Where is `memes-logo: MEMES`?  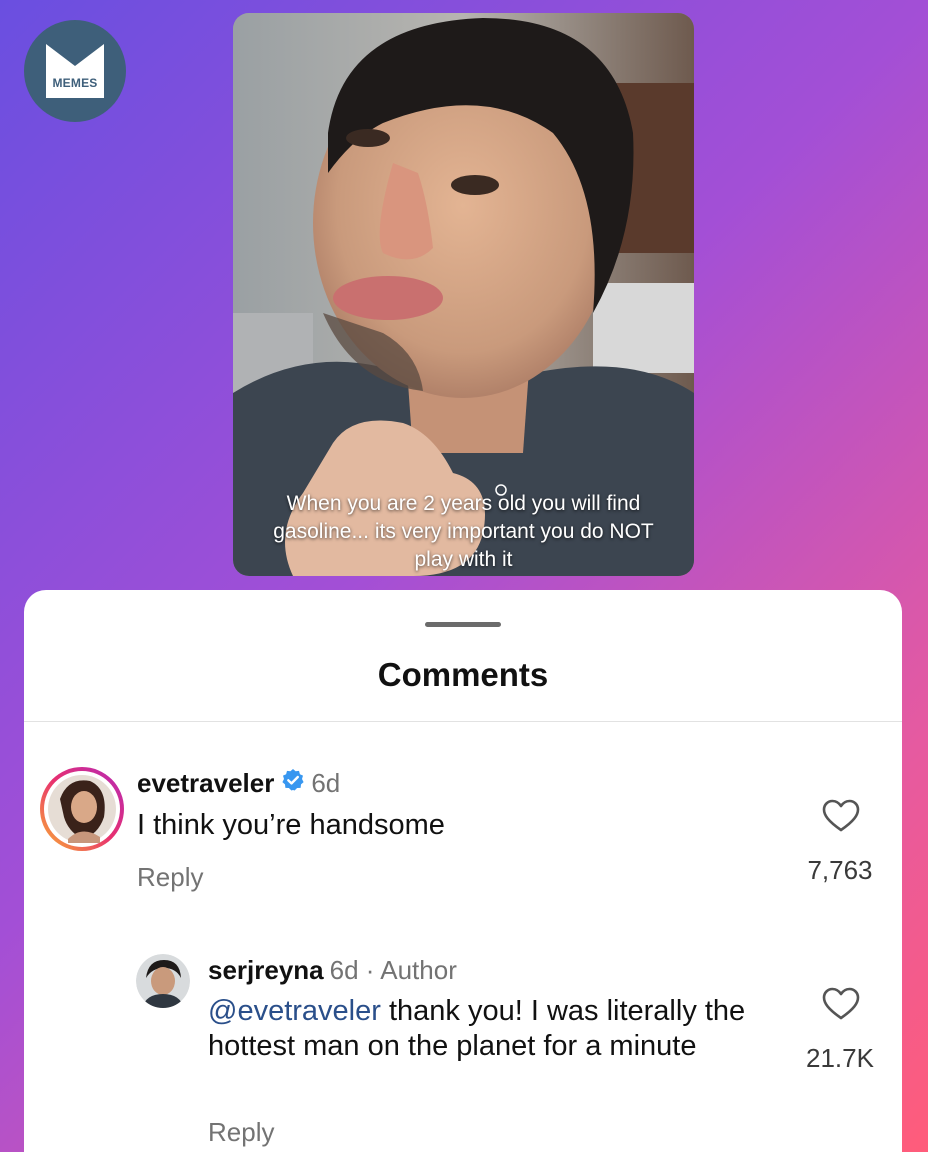 memes-logo: MEMES is located at coordinates (75, 71).